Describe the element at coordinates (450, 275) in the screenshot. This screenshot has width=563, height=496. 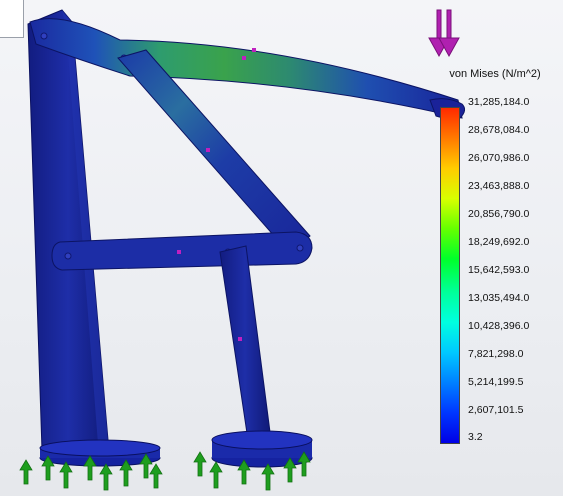
I see `stress-color-scale` at that location.